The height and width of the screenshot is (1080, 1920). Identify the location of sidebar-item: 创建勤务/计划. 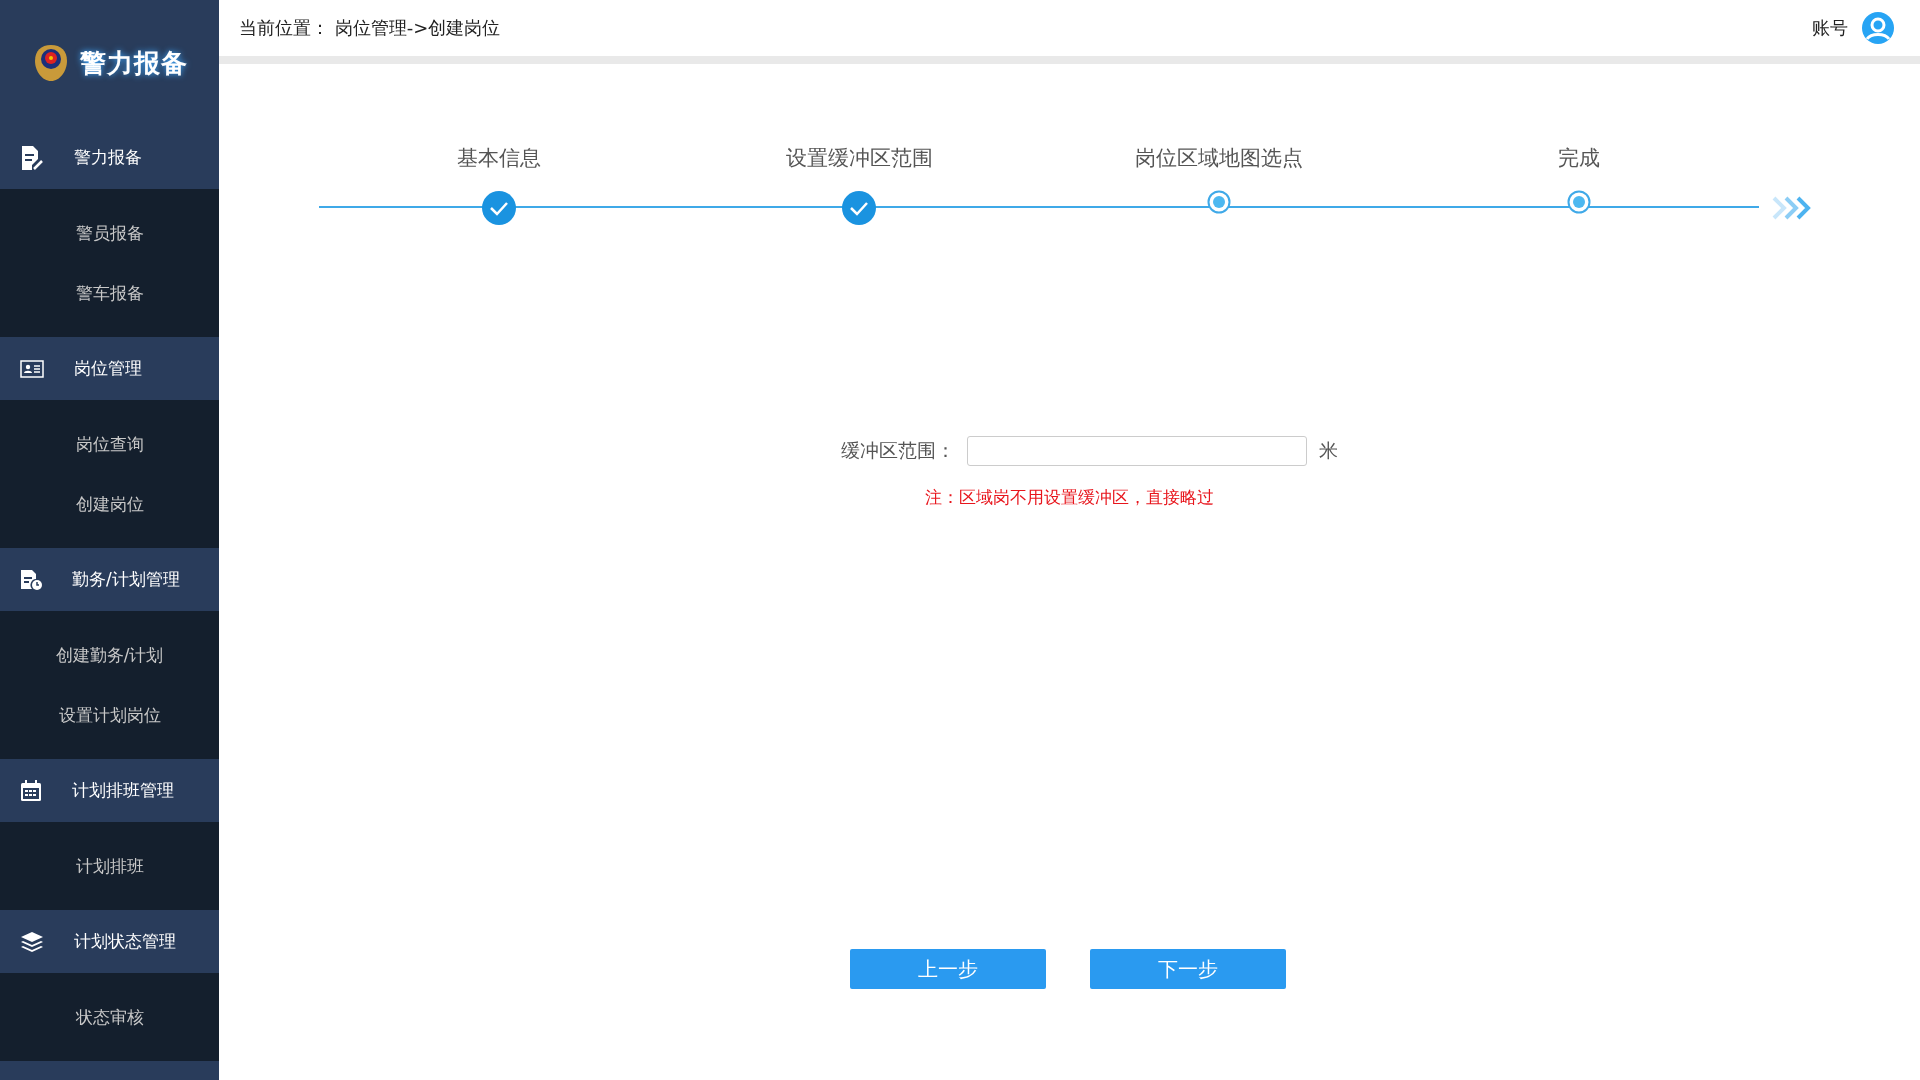
(109, 655).